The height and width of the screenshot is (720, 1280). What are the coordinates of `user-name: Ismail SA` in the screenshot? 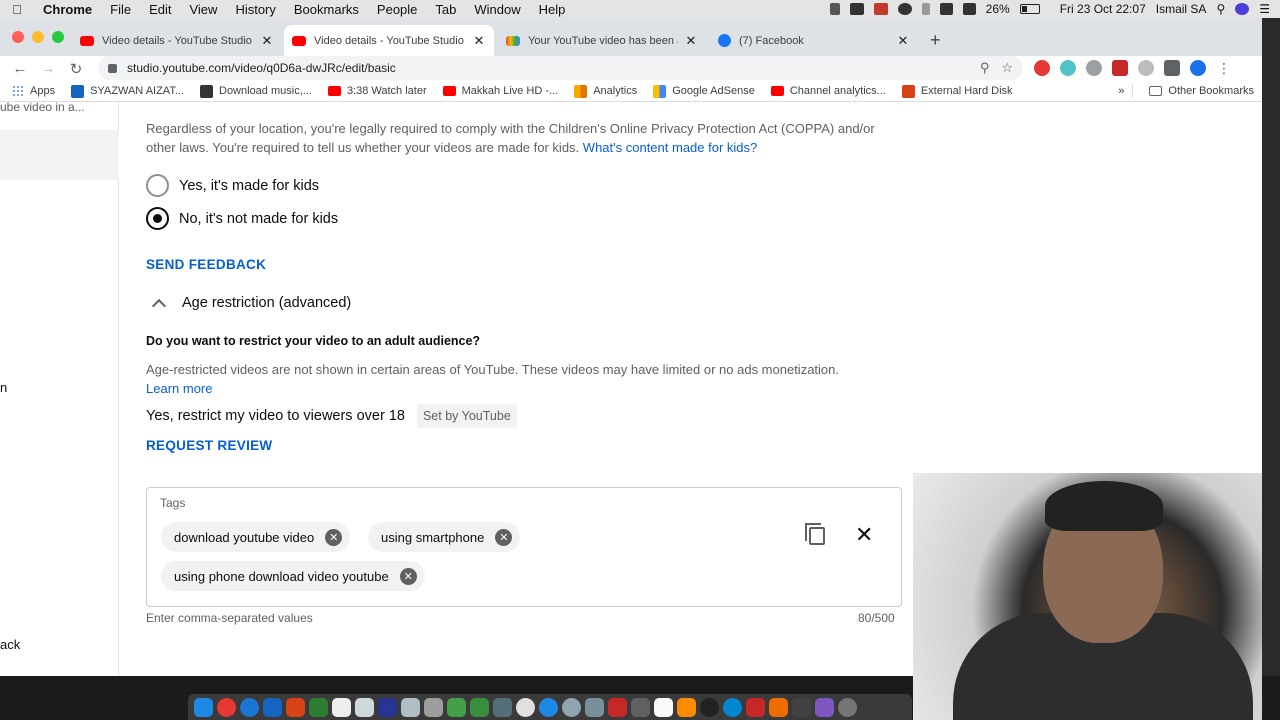 It's located at (1181, 9).